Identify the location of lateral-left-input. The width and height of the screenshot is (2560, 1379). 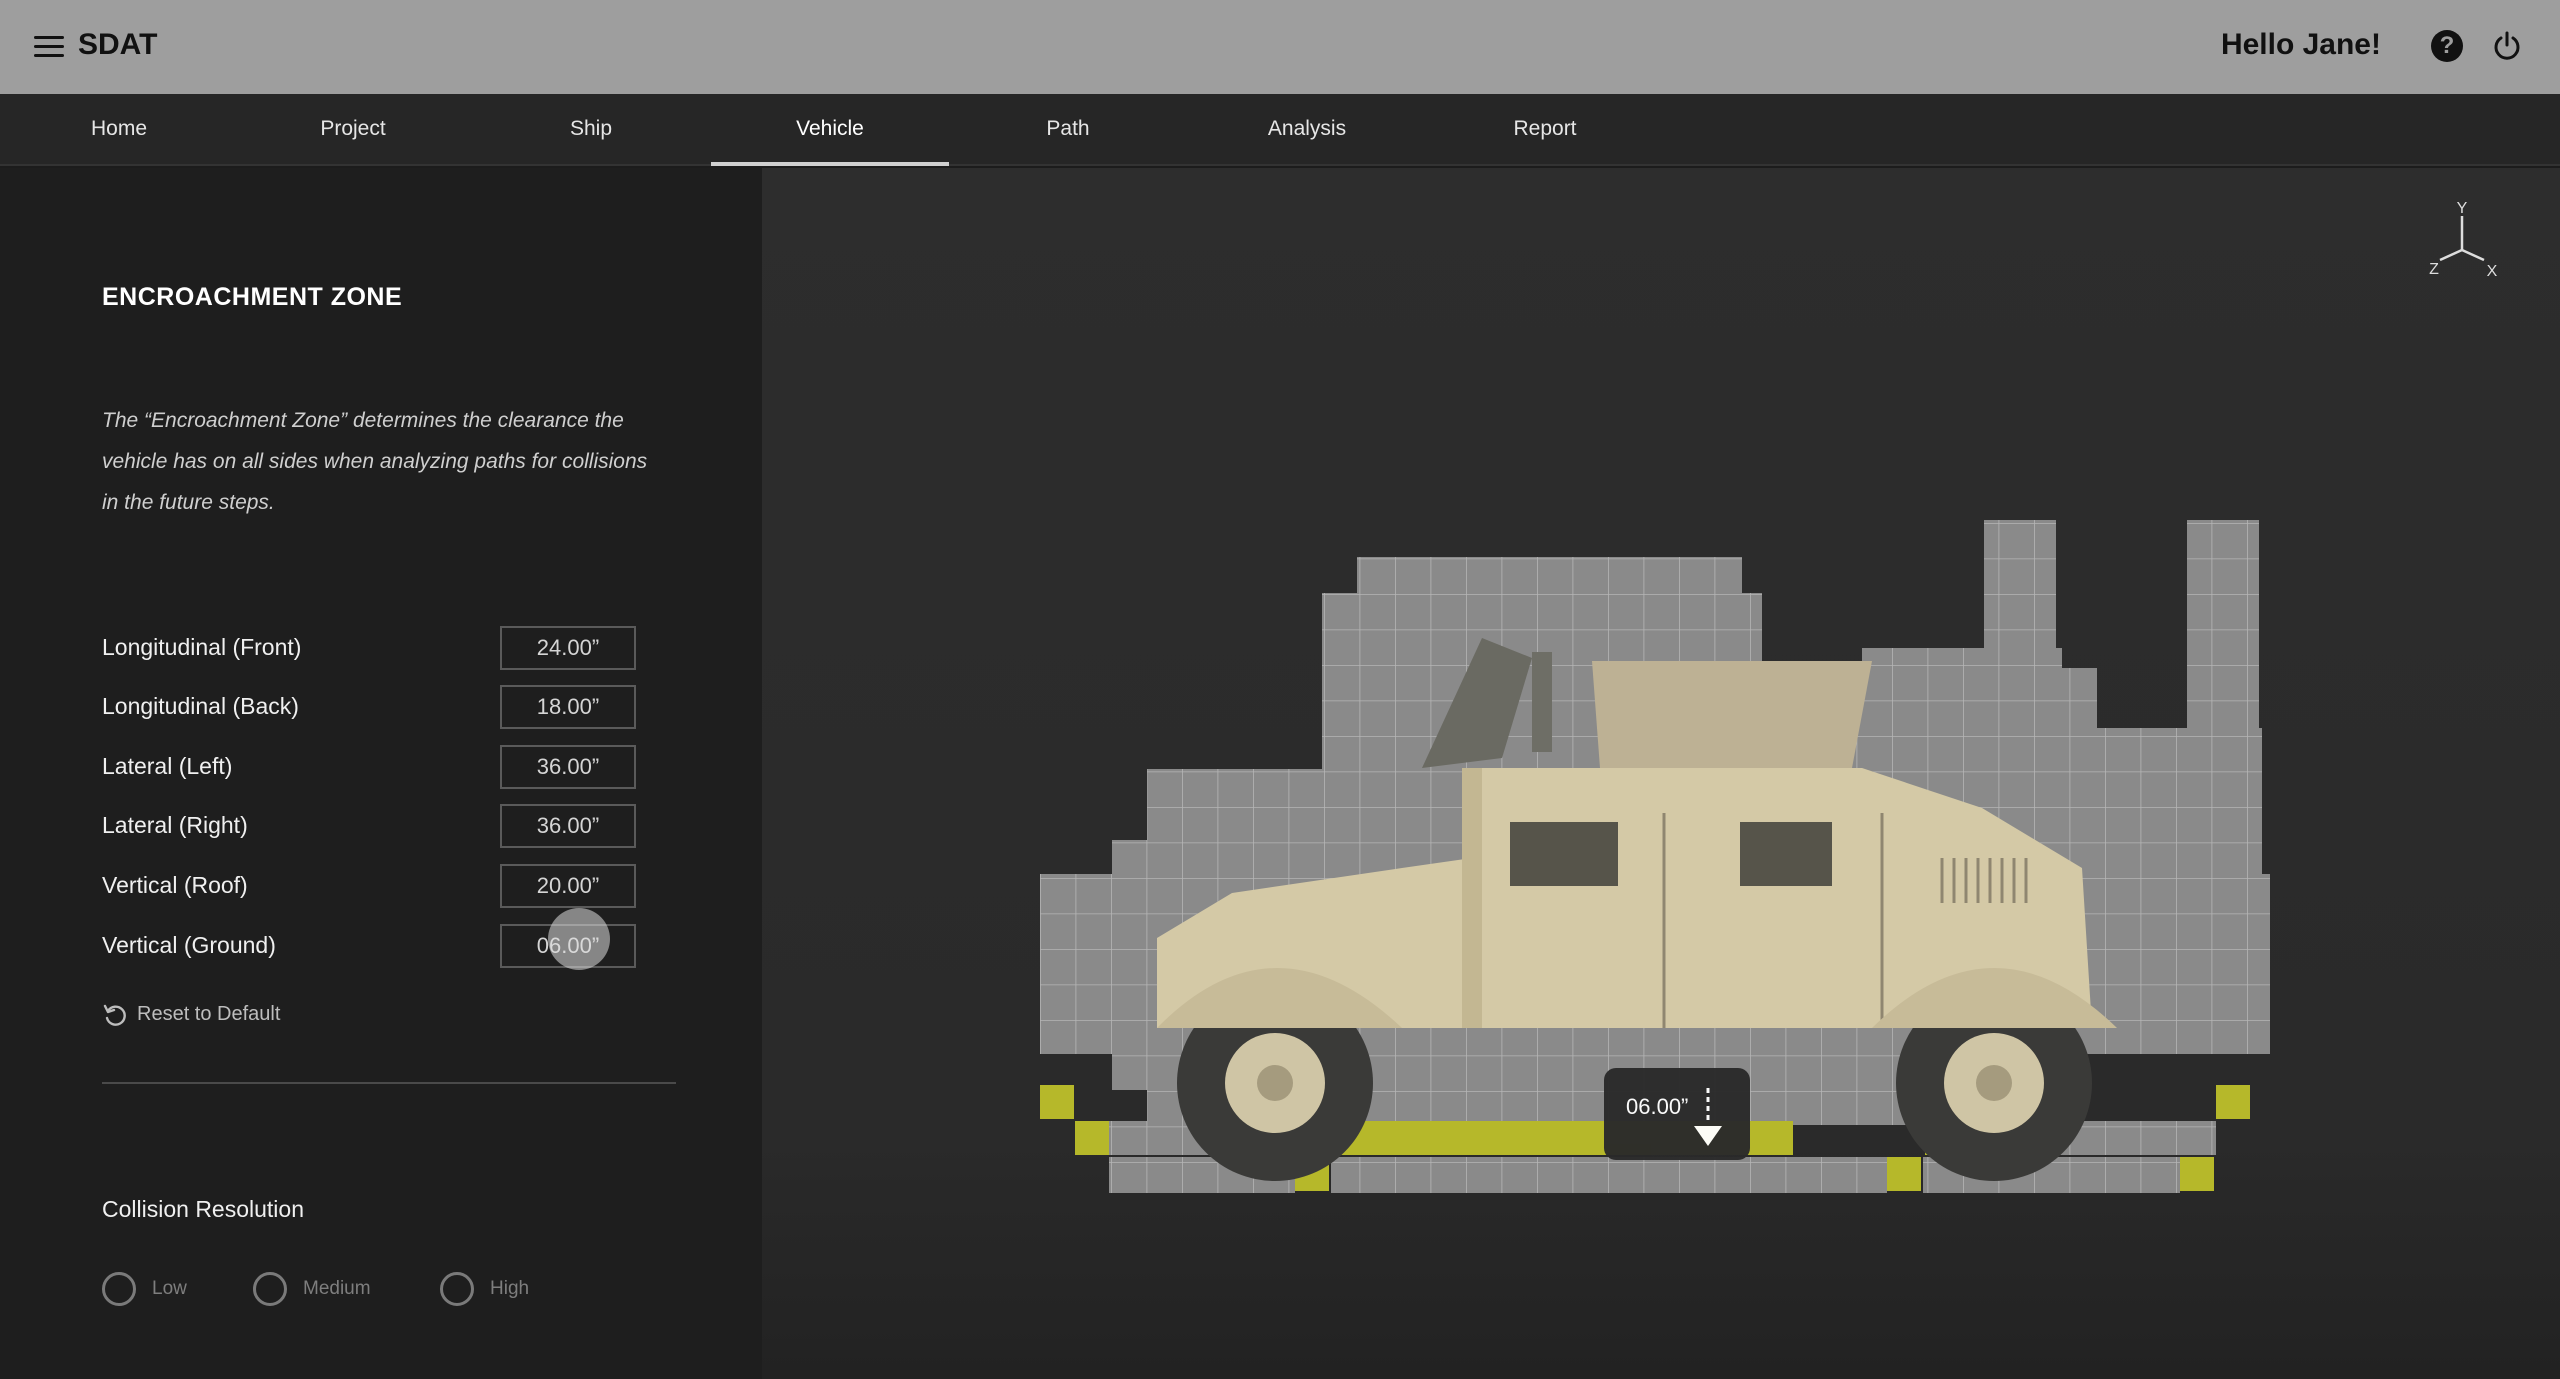
(568, 767).